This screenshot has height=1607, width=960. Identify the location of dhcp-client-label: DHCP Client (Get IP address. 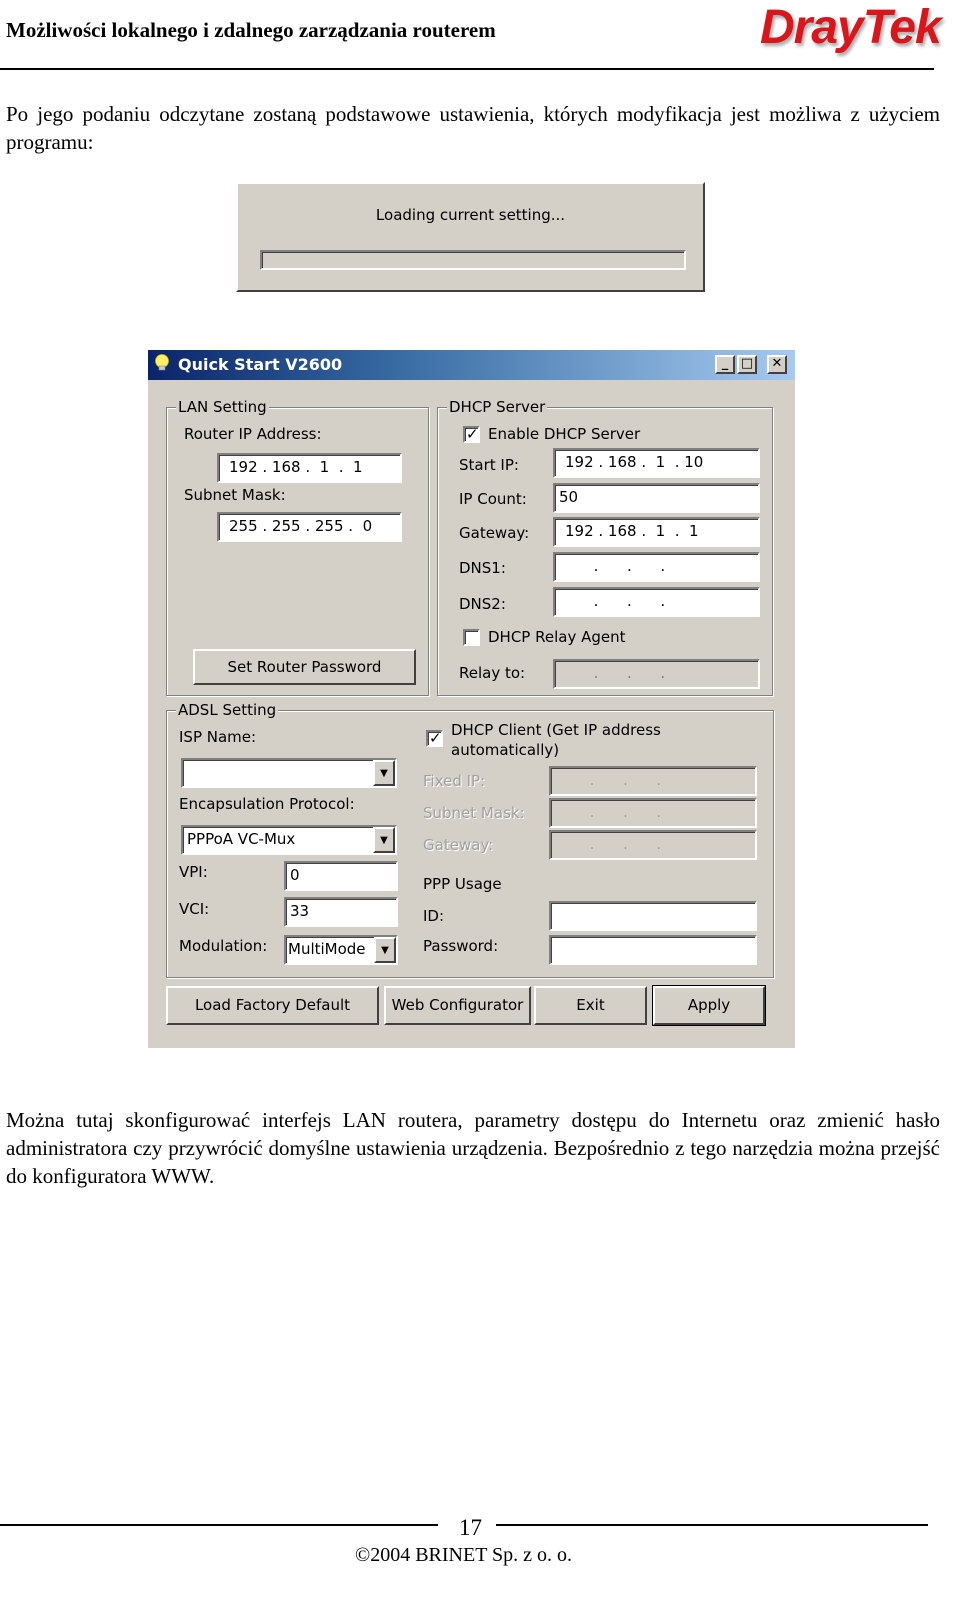
(556, 730).